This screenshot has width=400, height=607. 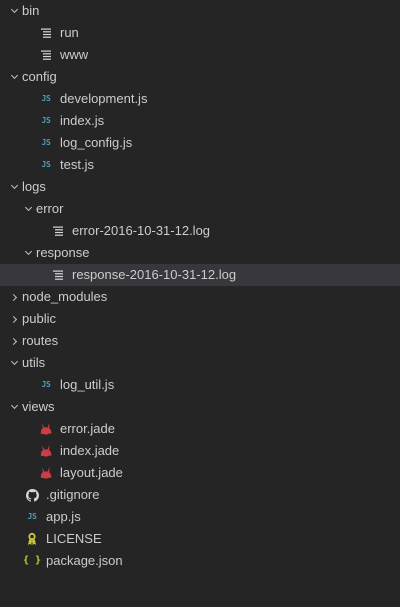 What do you see at coordinates (34, 186) in the screenshot?
I see `folder-label: logs` at bounding box center [34, 186].